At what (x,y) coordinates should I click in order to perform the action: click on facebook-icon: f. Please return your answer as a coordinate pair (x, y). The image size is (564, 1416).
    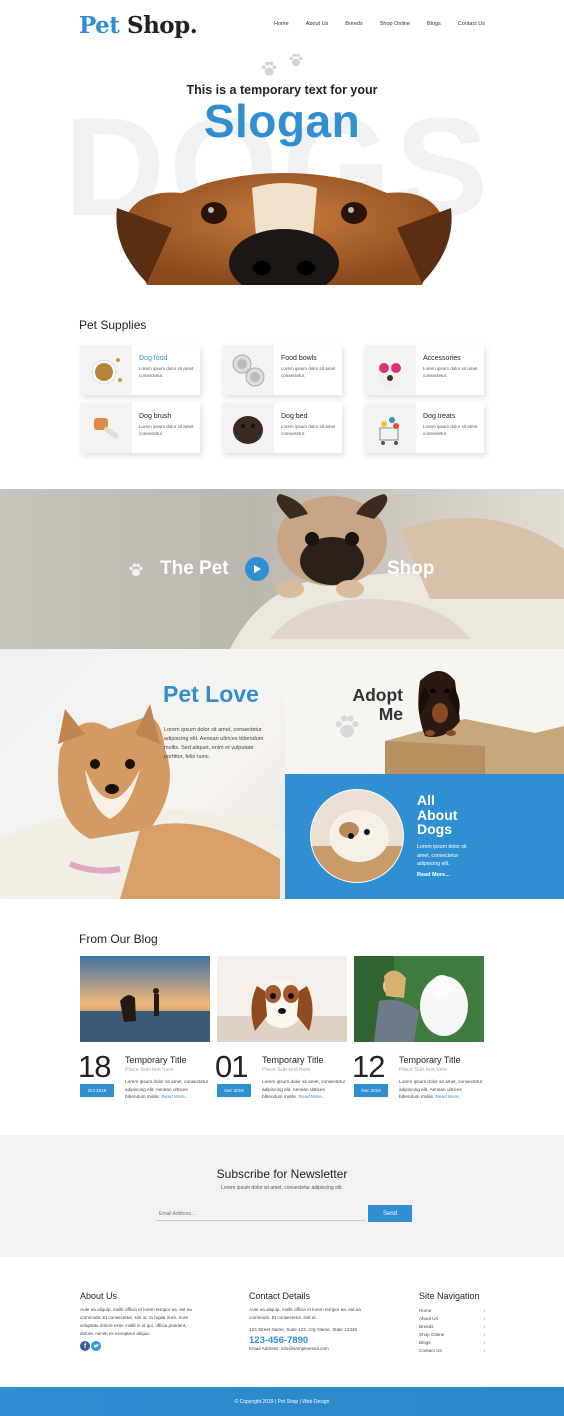
    Looking at the image, I should click on (85, 1346).